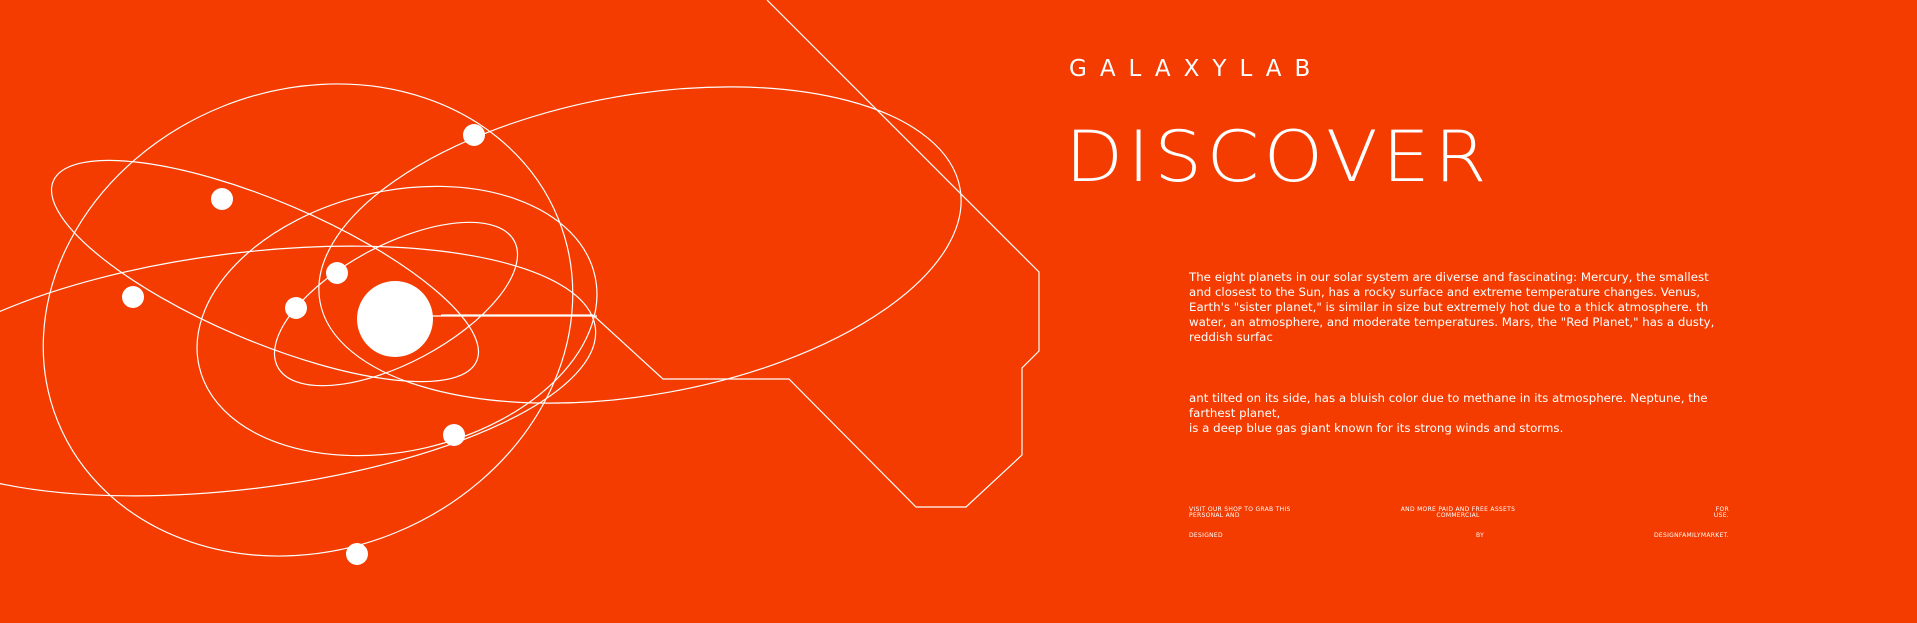 Image resolution: width=1917 pixels, height=623 pixels. Describe the element at coordinates (1480, 535) in the screenshot. I see `credit-by: BY` at that location.